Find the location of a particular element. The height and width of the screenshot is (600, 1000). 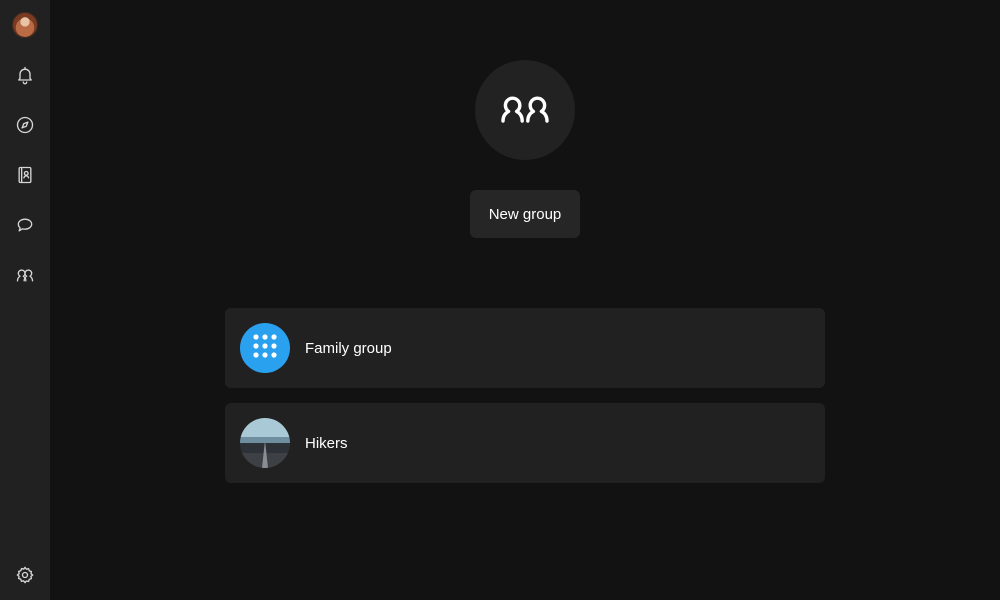

settings-button is located at coordinates (25, 575).